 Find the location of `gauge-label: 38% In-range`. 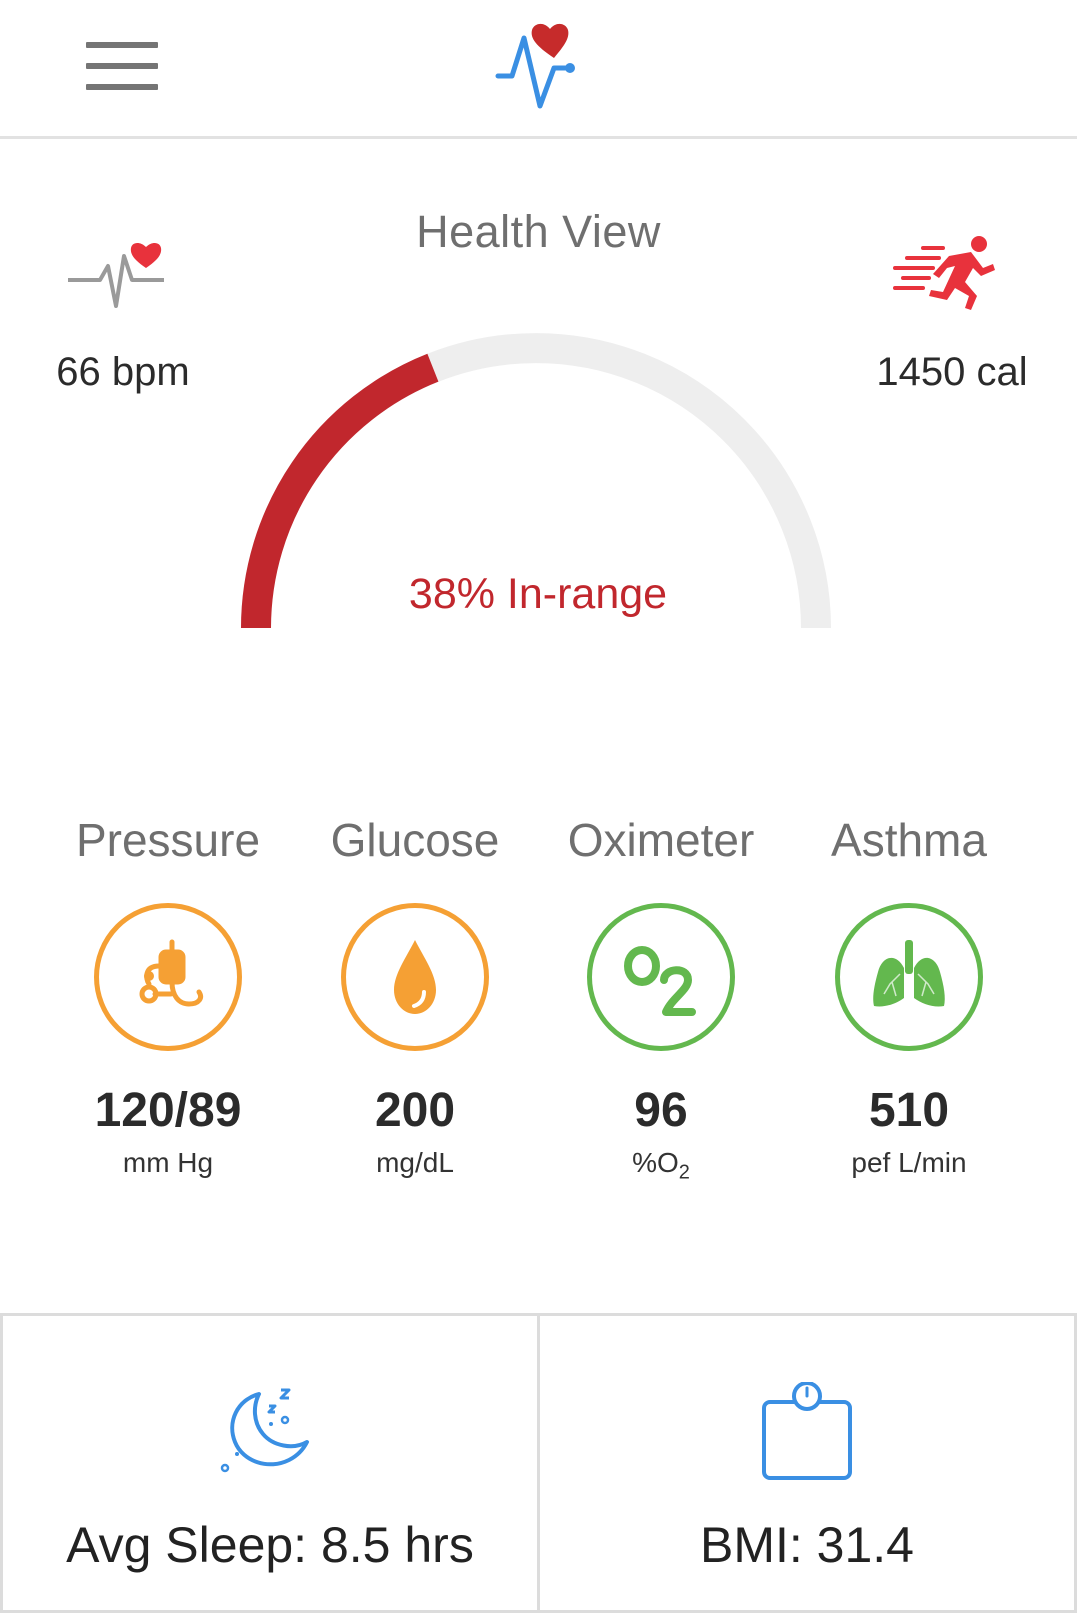

gauge-label: 38% In-range is located at coordinates (538, 594).